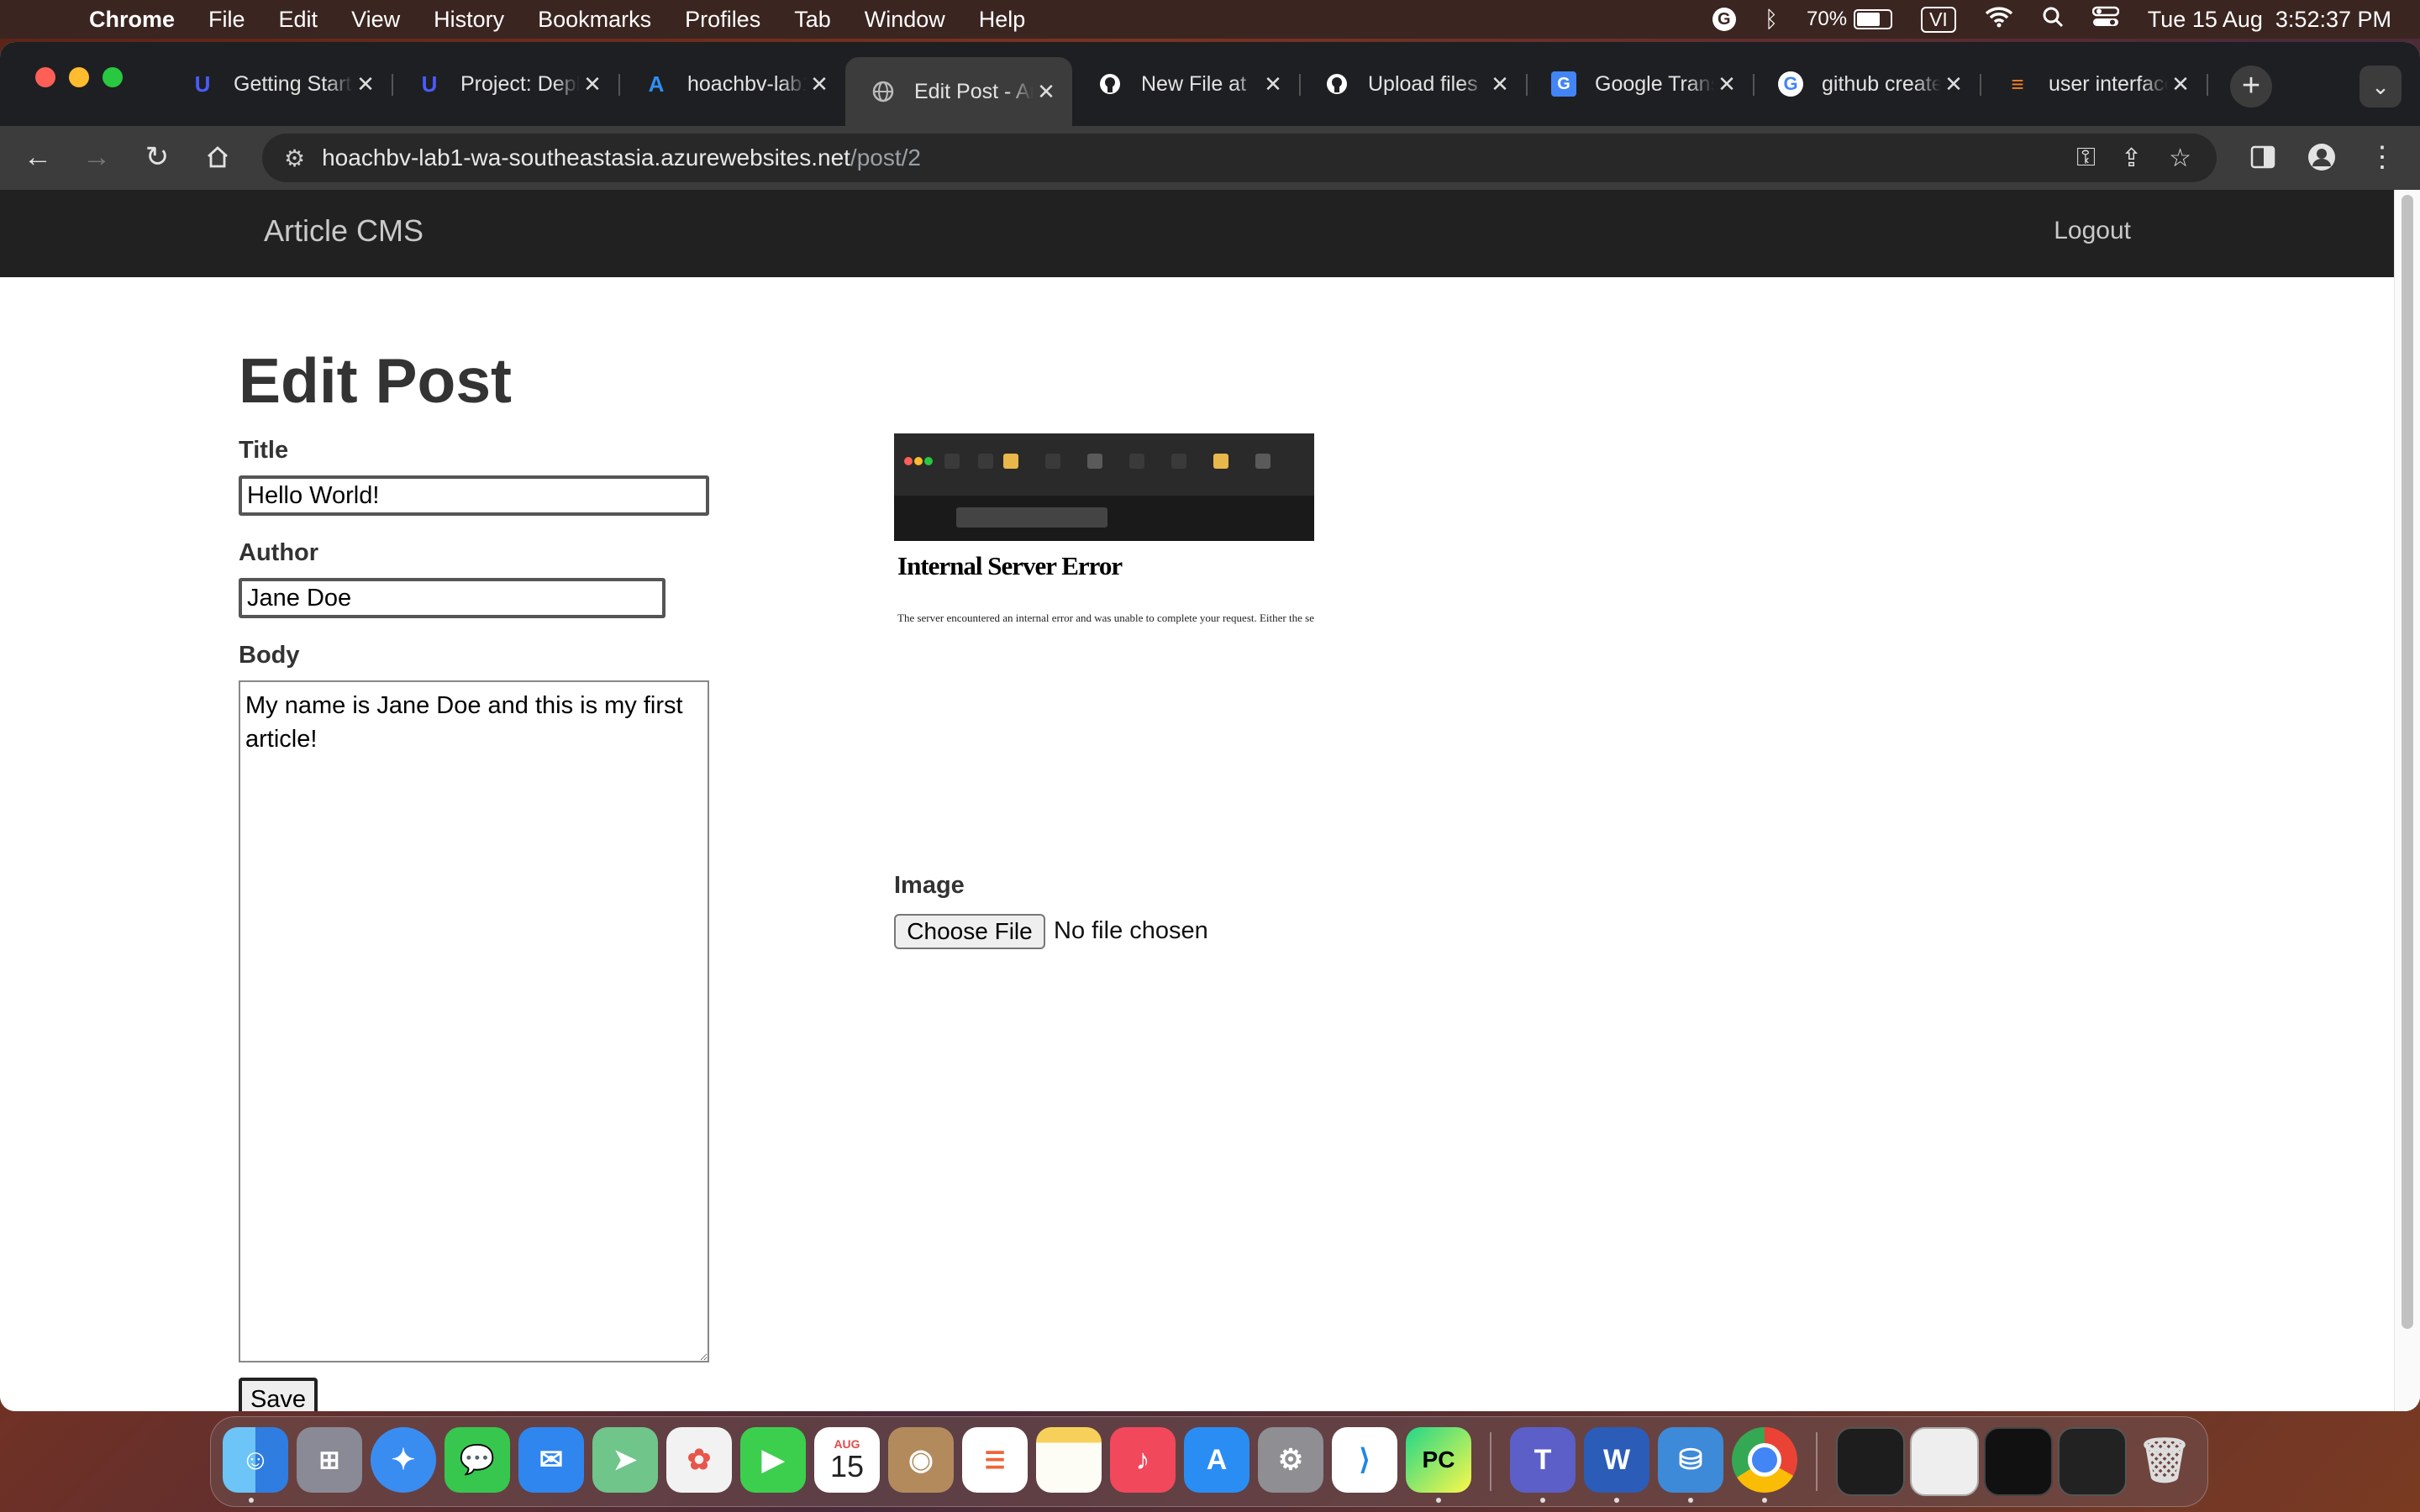  Describe the element at coordinates (969, 931) in the screenshot. I see `choose-file-button: Choose File` at that location.